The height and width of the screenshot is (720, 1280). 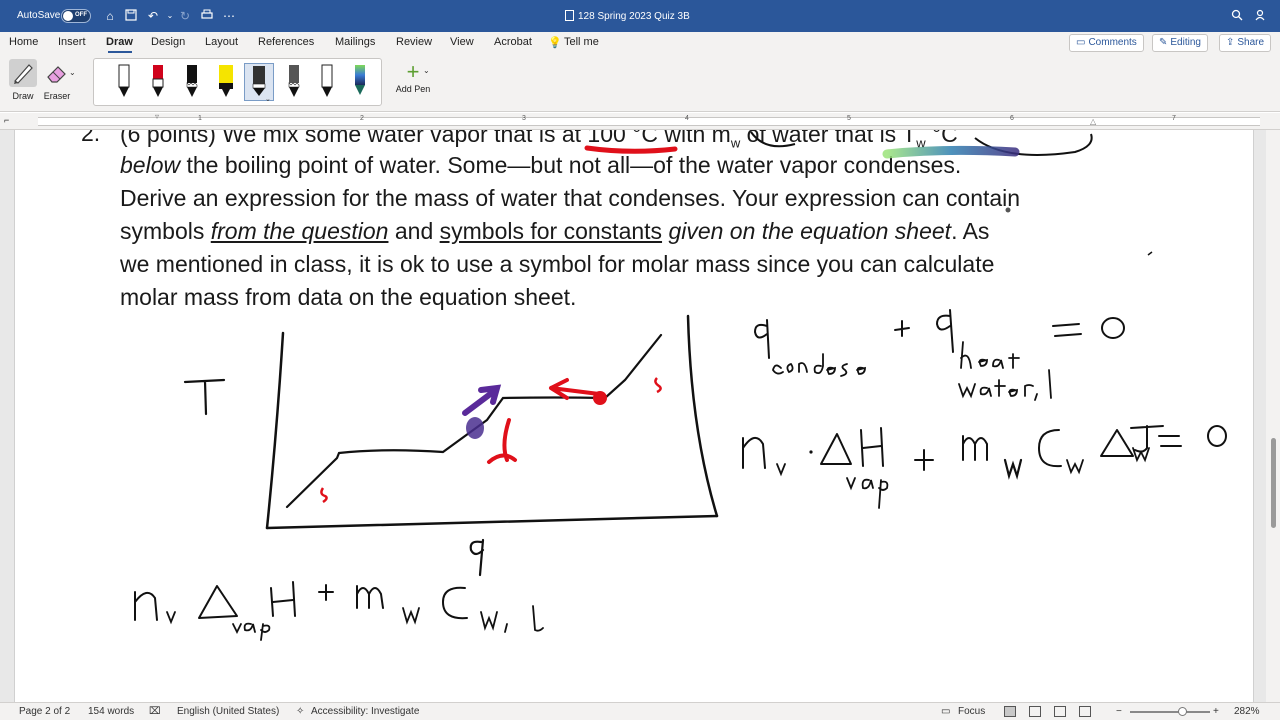 What do you see at coordinates (971, 711) in the screenshot?
I see `focus-button: Focus` at bounding box center [971, 711].